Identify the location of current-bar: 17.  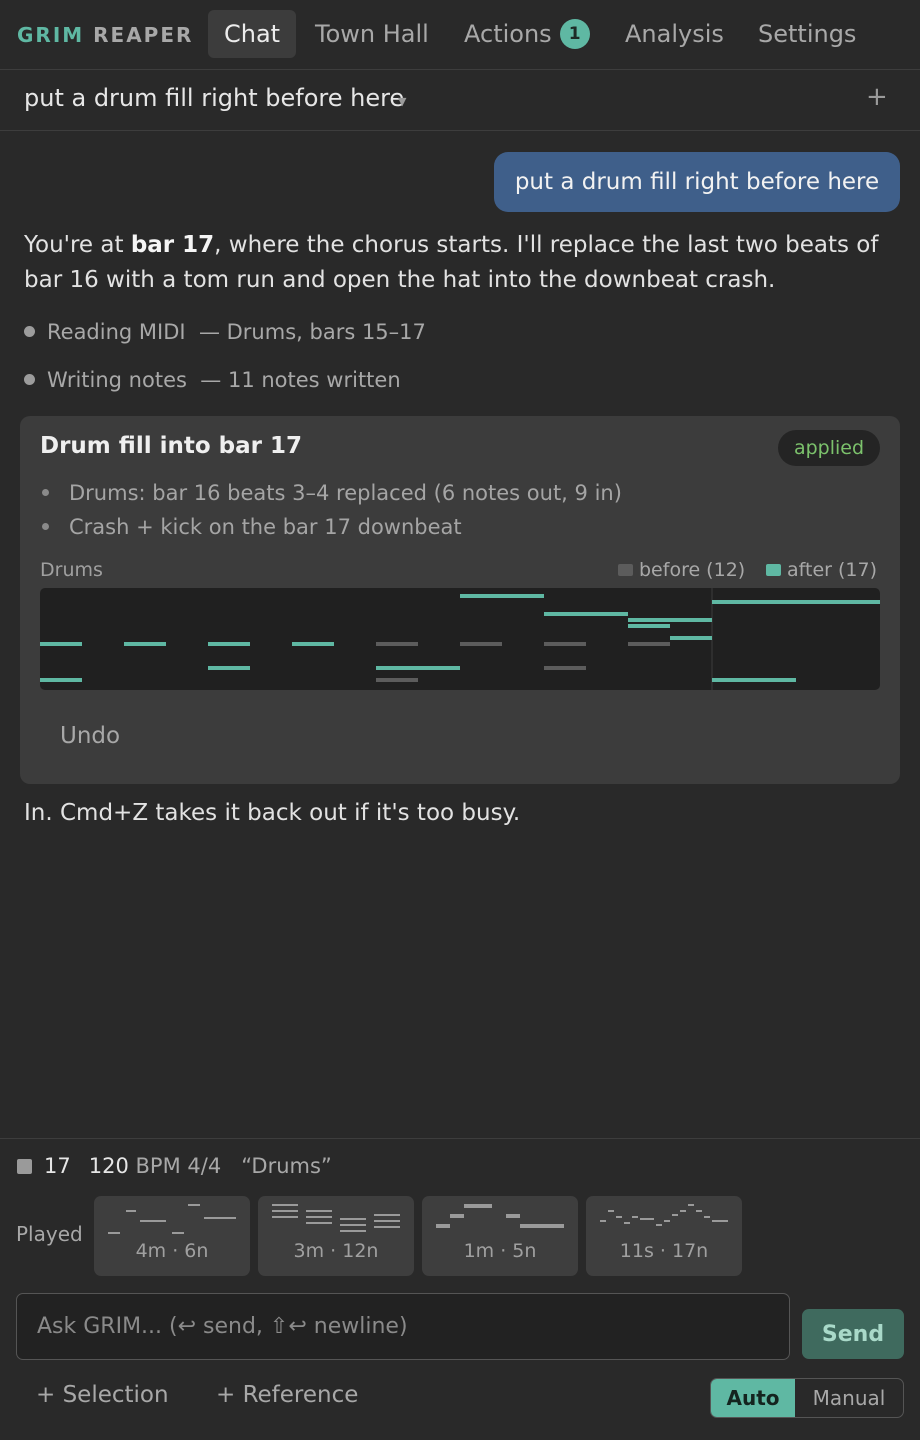
(57, 1166).